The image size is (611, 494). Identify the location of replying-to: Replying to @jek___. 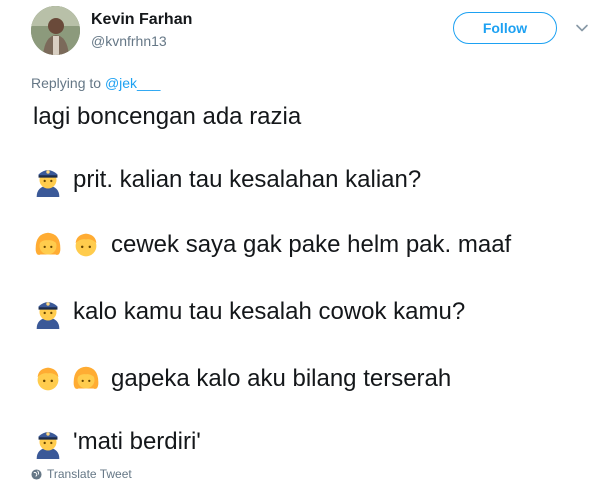
(95, 83).